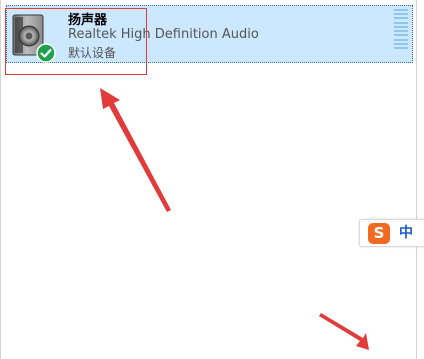  Describe the element at coordinates (92, 53) in the screenshot. I see `device-status: 默认设备` at that location.